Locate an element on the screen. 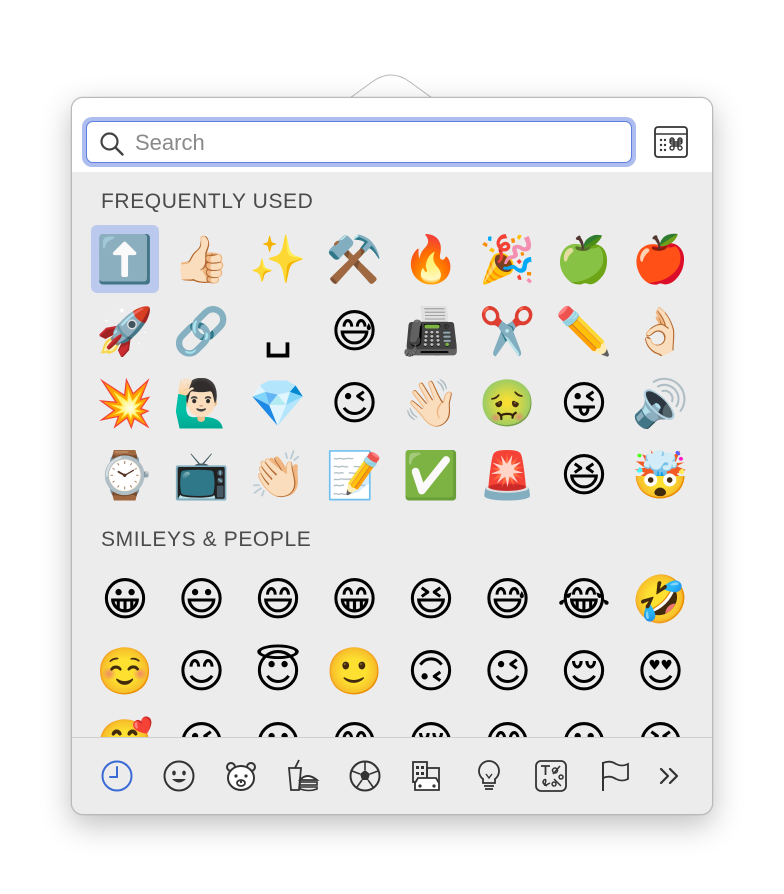  smileys-people-grid: 😀😃😄😁😆😅😂🤣 ☺️😊😇🙂🙃😉😌😍 🥰 😘 😗 😙 😚 😋 😛 😝 is located at coordinates (393, 651).